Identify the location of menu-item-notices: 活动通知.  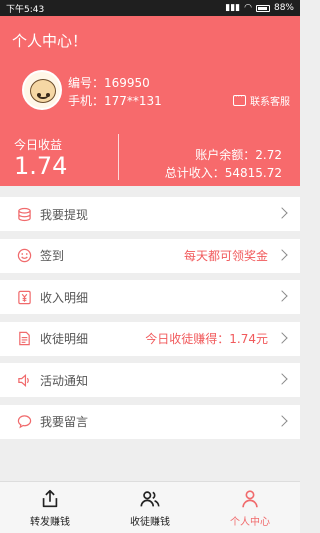
(150, 380).